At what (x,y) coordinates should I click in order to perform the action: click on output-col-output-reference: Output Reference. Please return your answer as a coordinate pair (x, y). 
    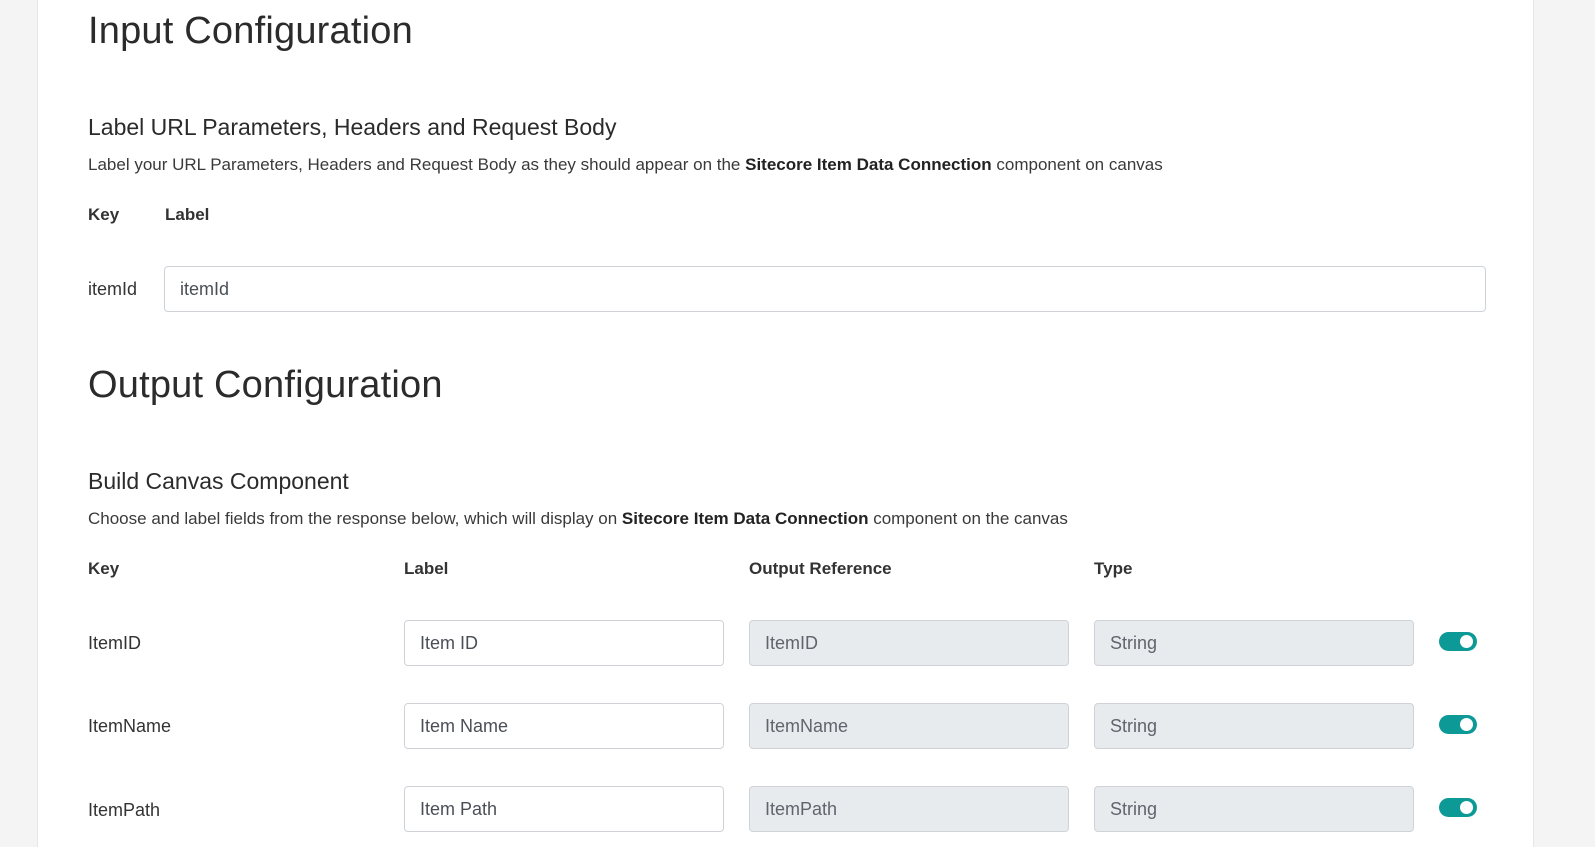
    Looking at the image, I should click on (820, 568).